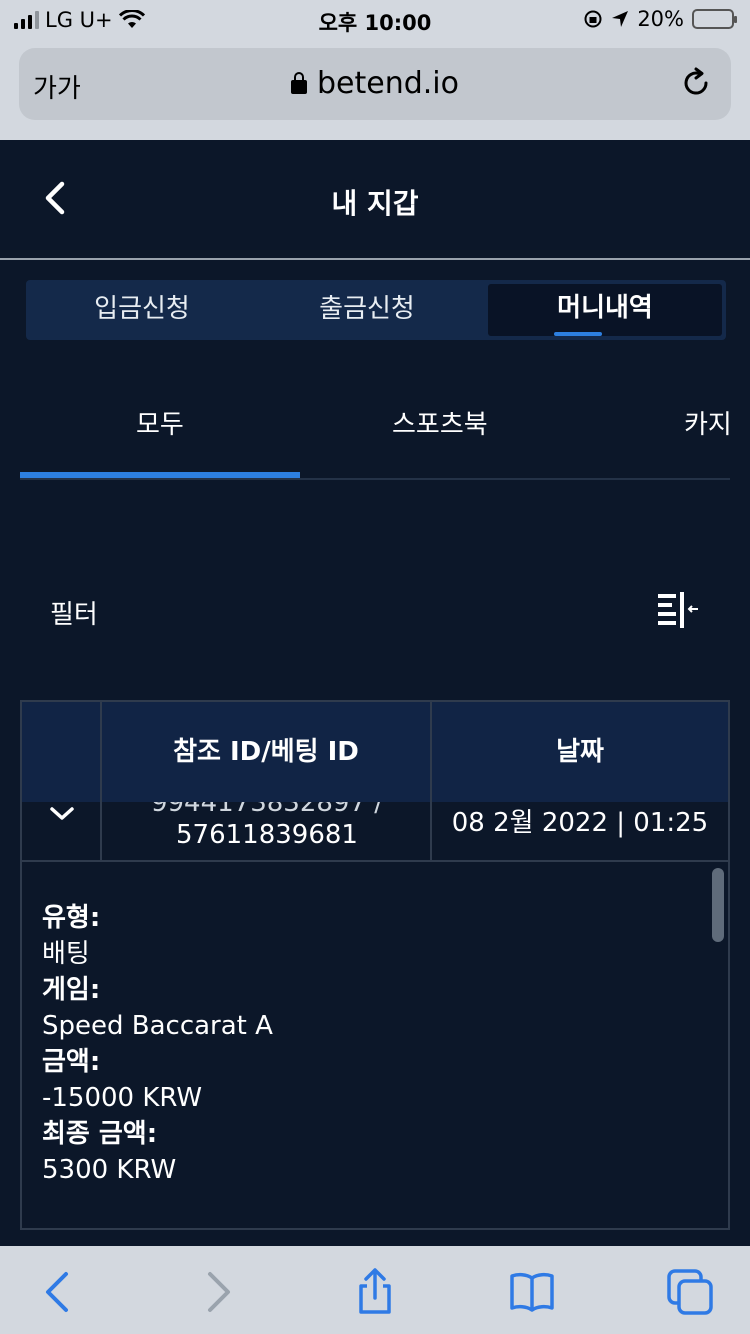 This screenshot has height=1334, width=750. I want to click on battery-icon, so click(714, 19).